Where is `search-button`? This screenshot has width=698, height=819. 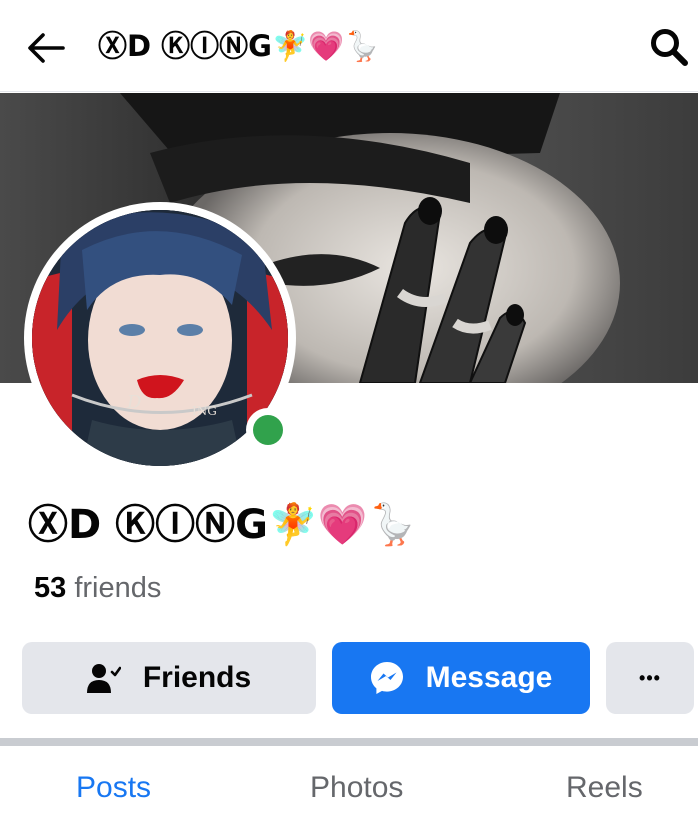
search-button is located at coordinates (669, 47).